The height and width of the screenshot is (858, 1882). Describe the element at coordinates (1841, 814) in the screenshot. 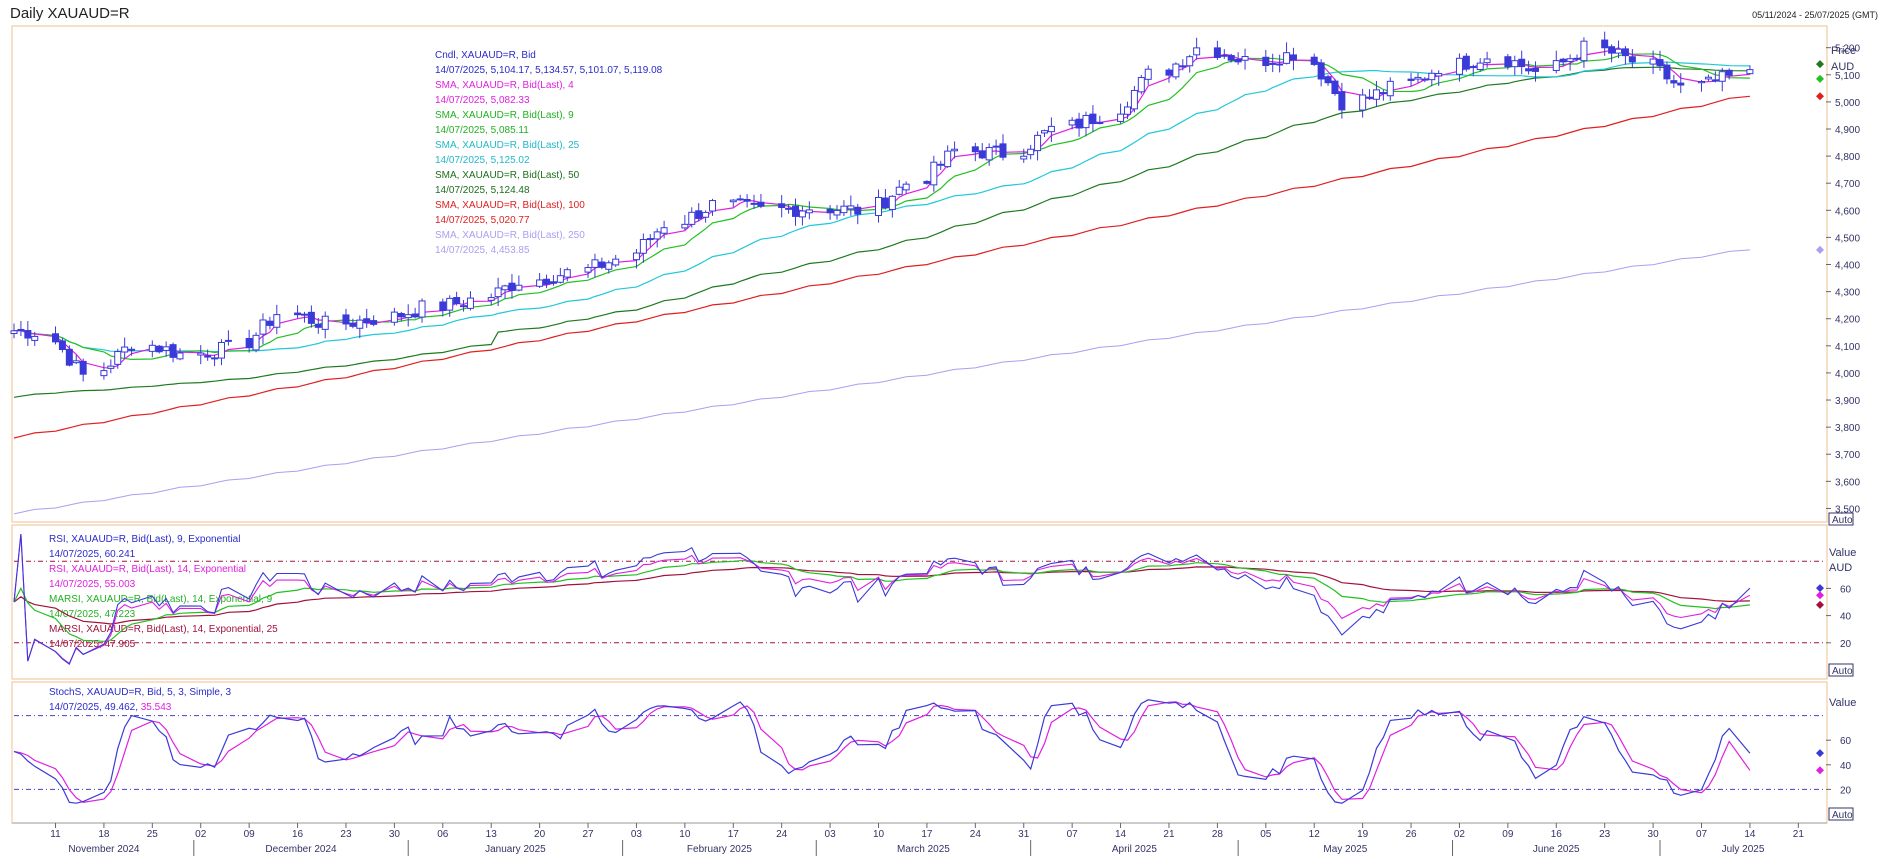

I see `stoch-auto-button: Auto` at that location.